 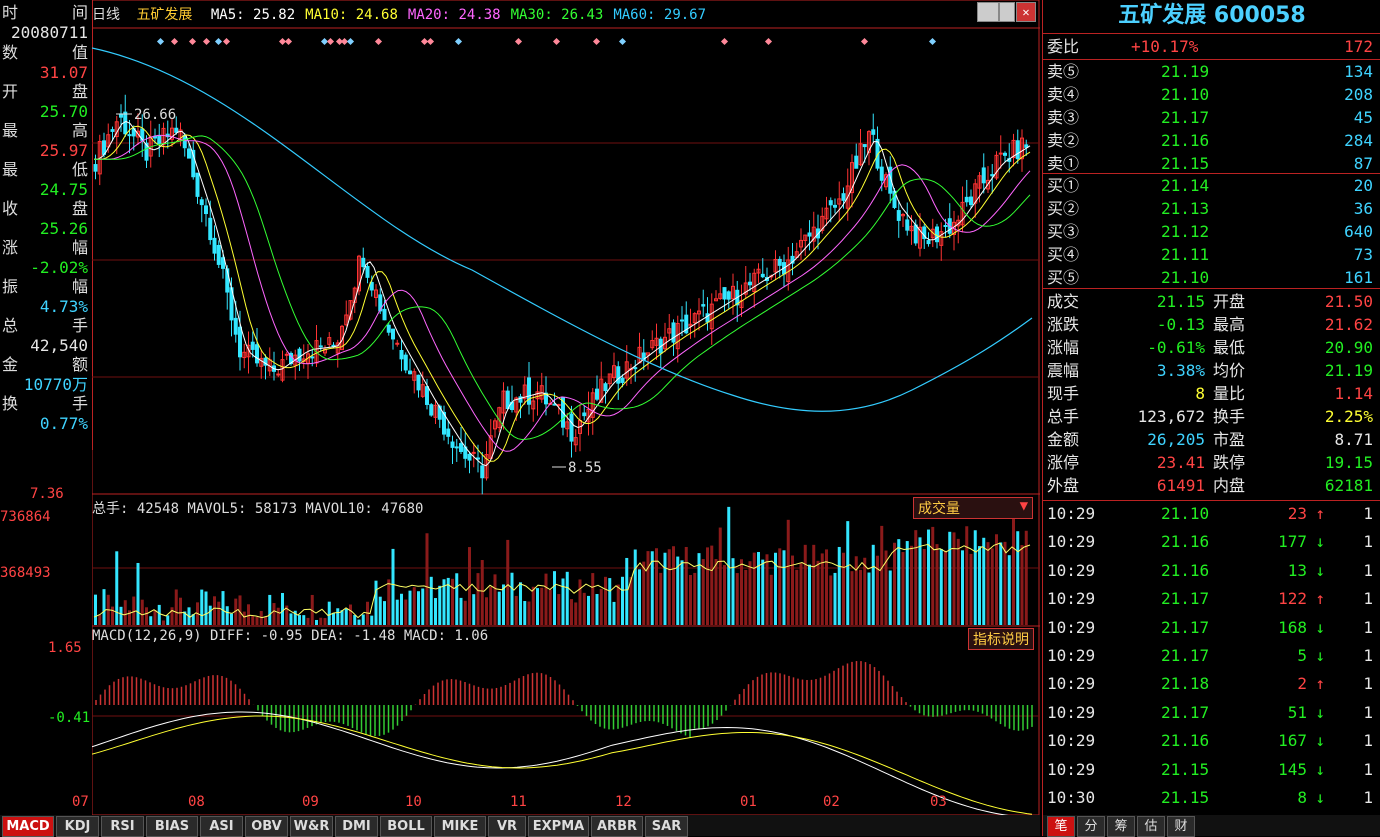 What do you see at coordinates (1211, 140) in the screenshot?
I see `sell-row: 卖② 21.16 284` at bounding box center [1211, 140].